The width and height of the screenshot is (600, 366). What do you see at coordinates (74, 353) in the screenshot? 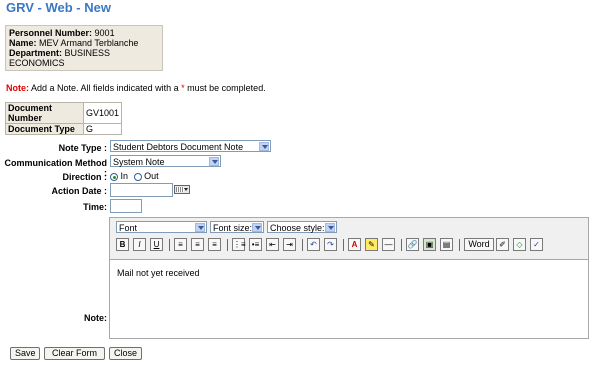
I see `clear-form-button: Clear Form` at bounding box center [74, 353].